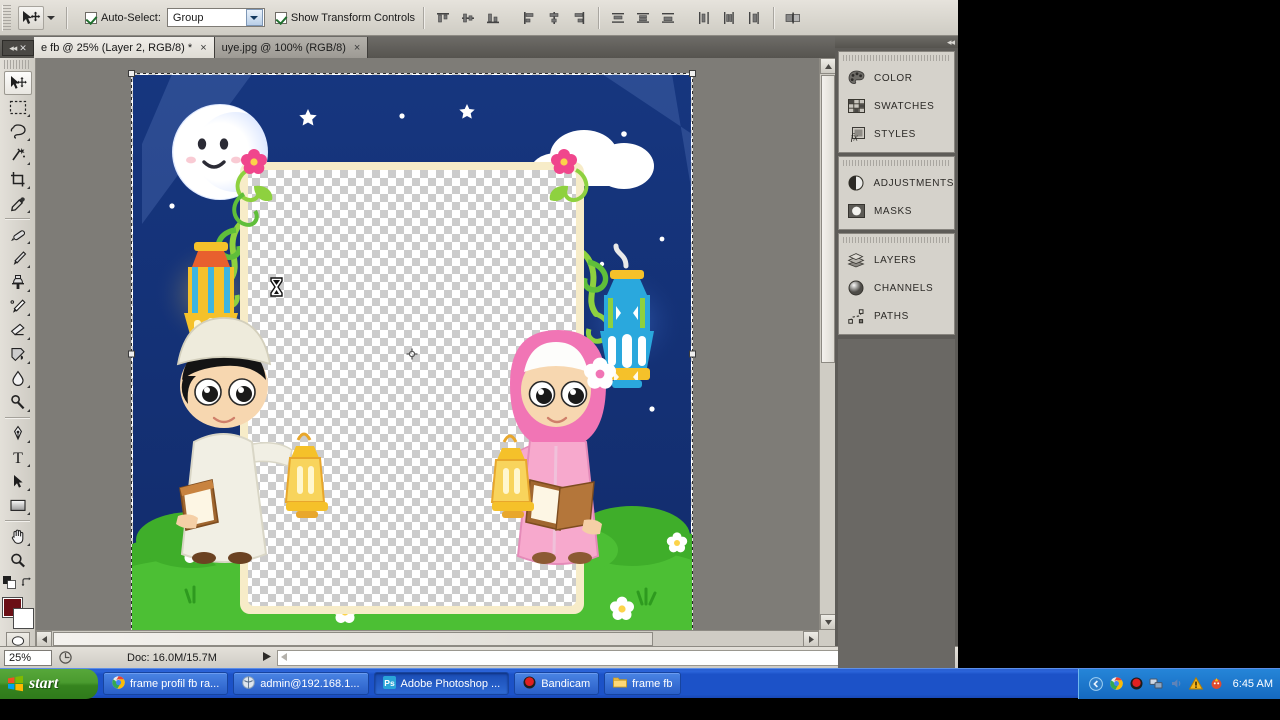 Image resolution: width=1280 pixels, height=720 pixels. Describe the element at coordinates (91, 17) in the screenshot. I see `auto-select-checkbox` at that location.